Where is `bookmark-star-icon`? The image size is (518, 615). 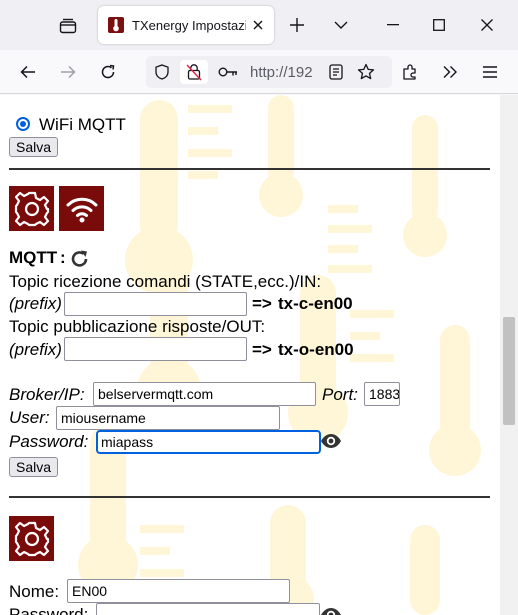 bookmark-star-icon is located at coordinates (366, 72).